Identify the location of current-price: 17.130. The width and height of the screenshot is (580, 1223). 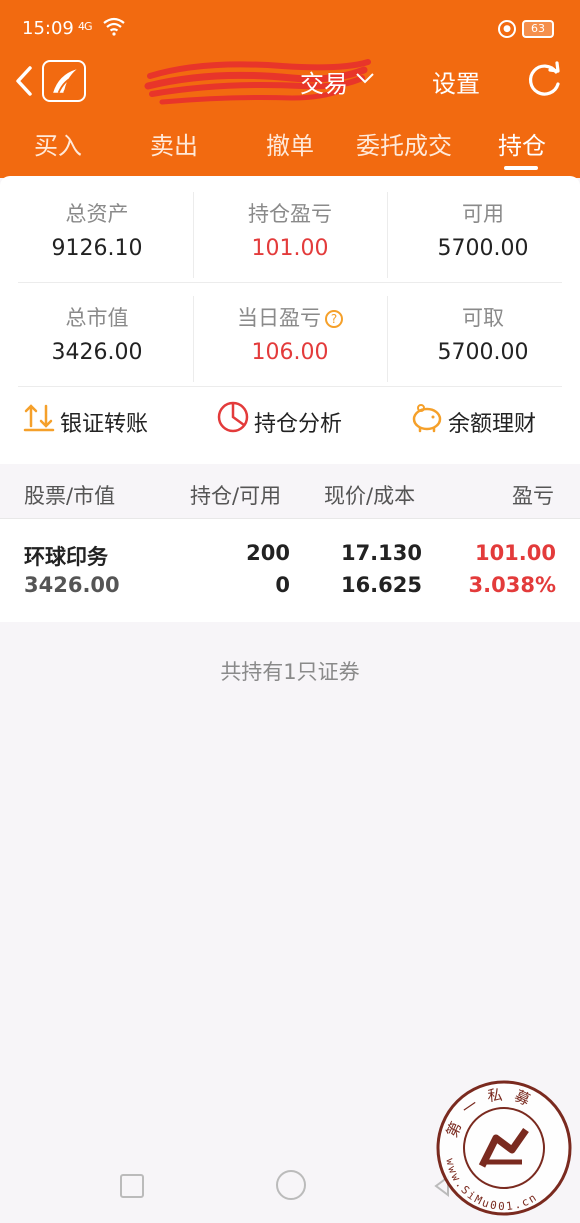
(381, 553).